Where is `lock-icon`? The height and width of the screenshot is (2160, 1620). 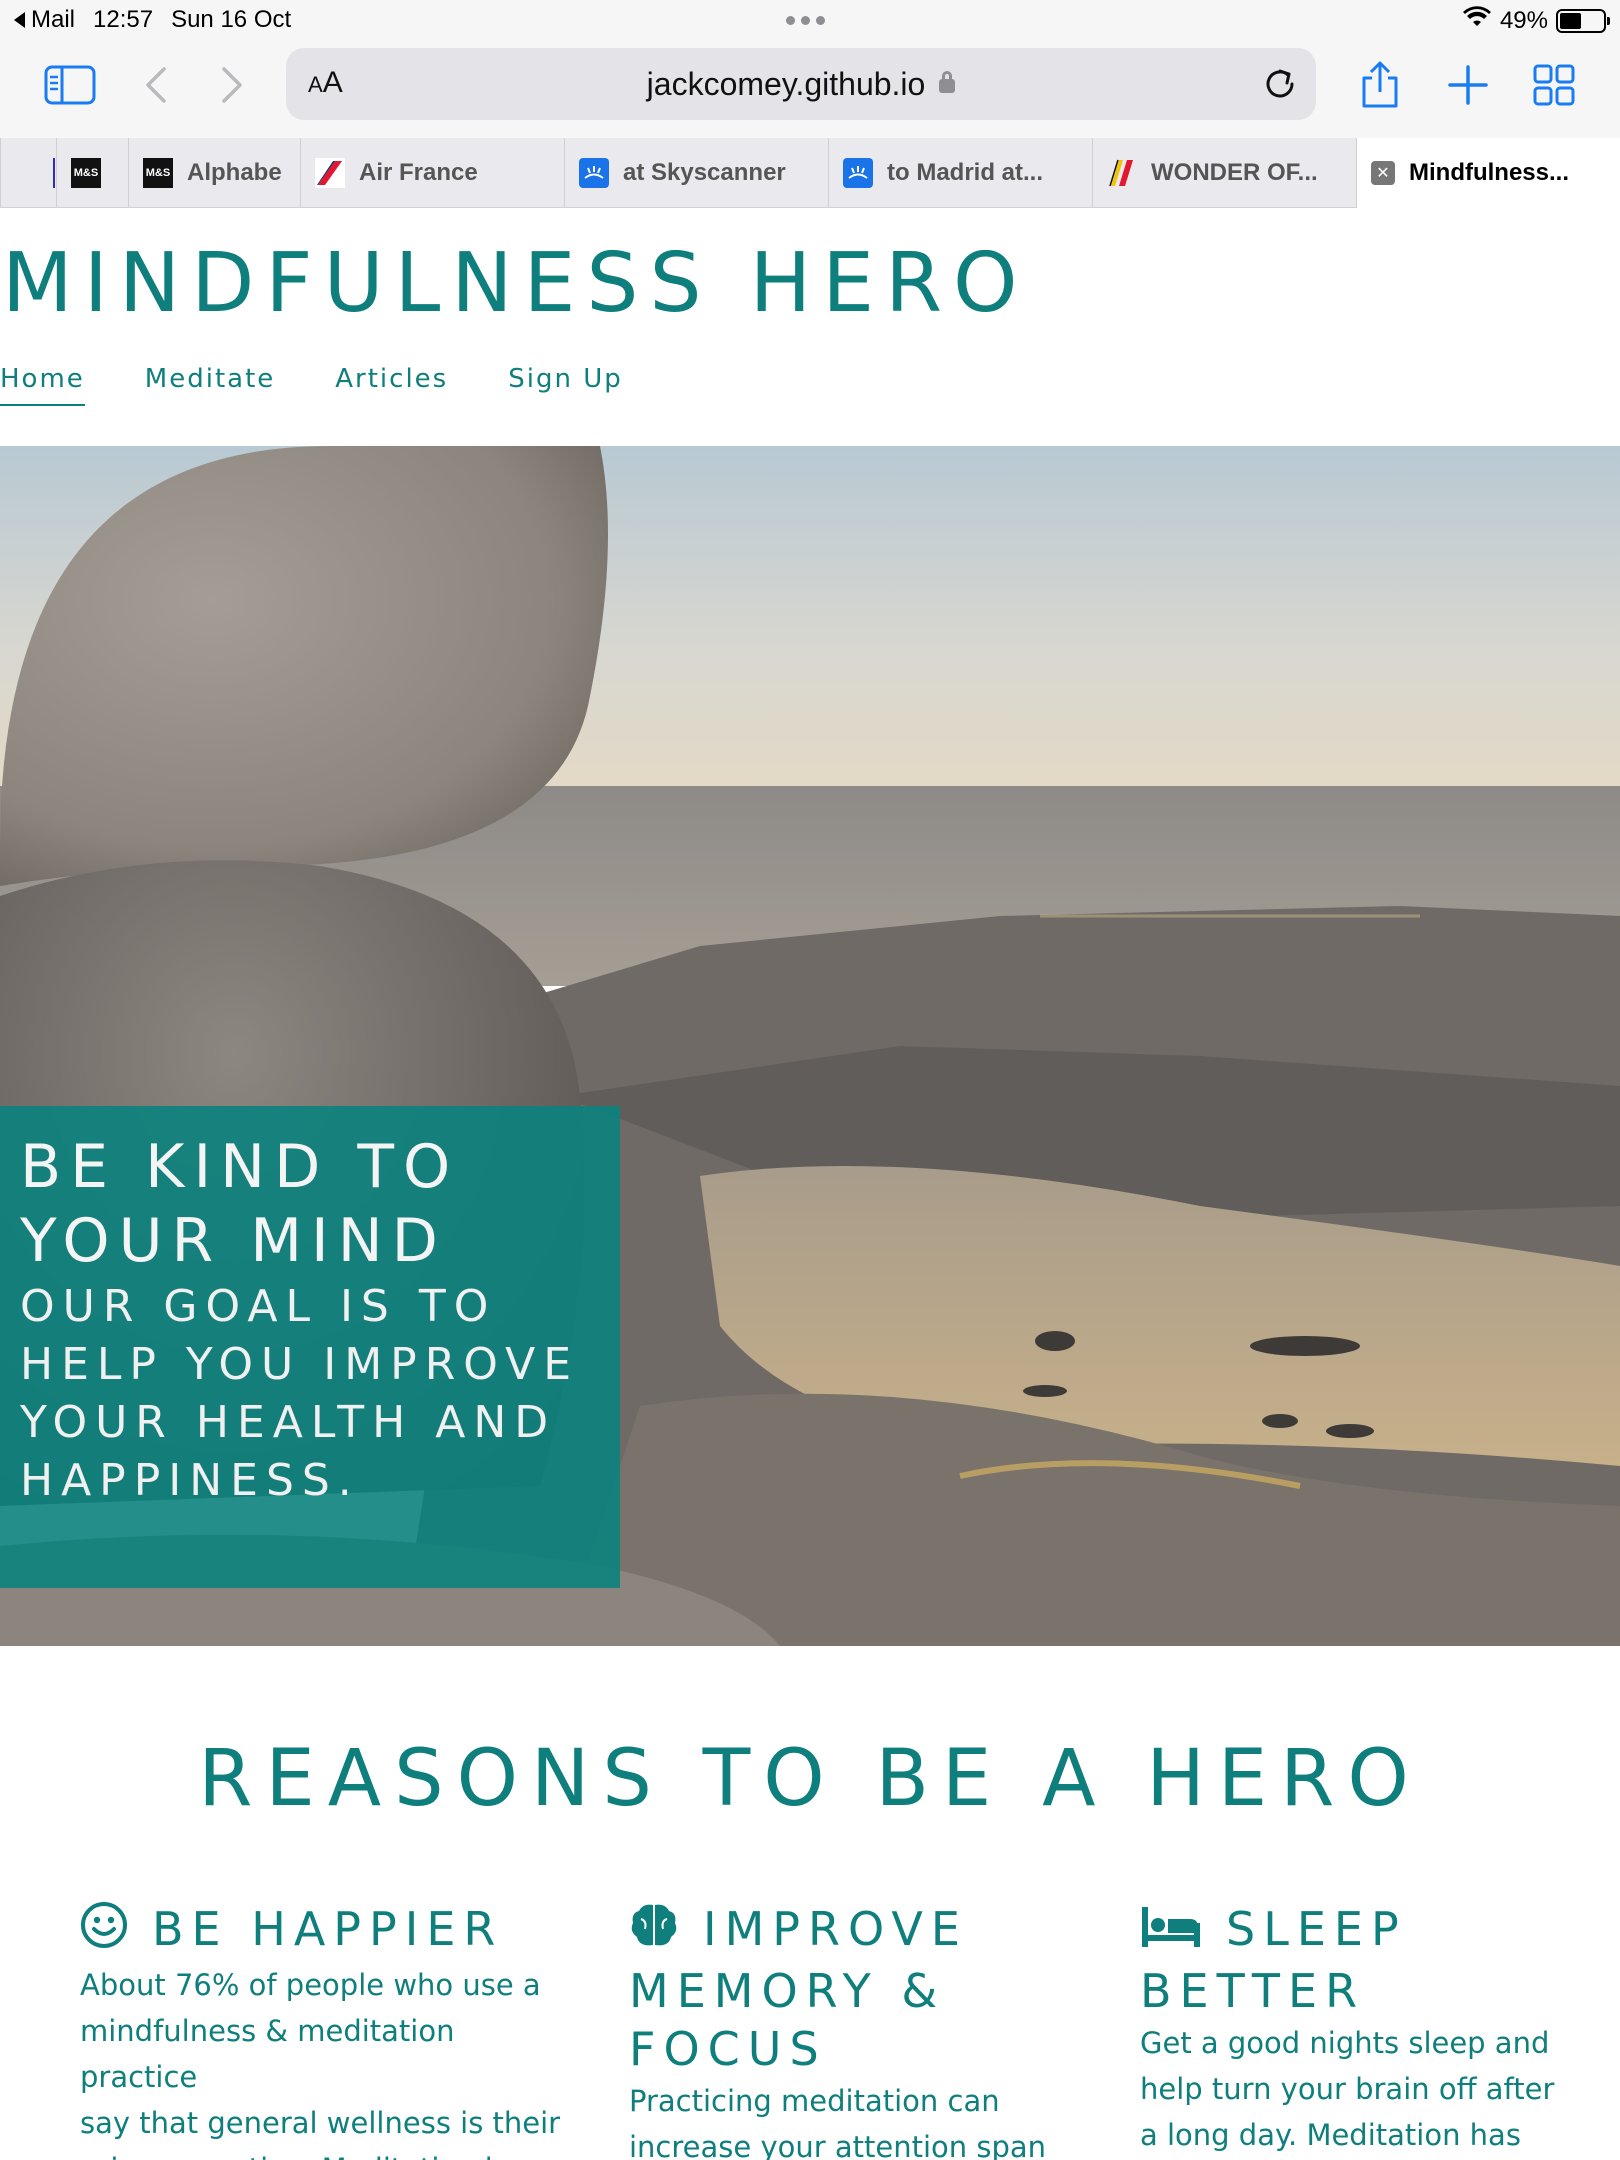
lock-icon is located at coordinates (947, 82).